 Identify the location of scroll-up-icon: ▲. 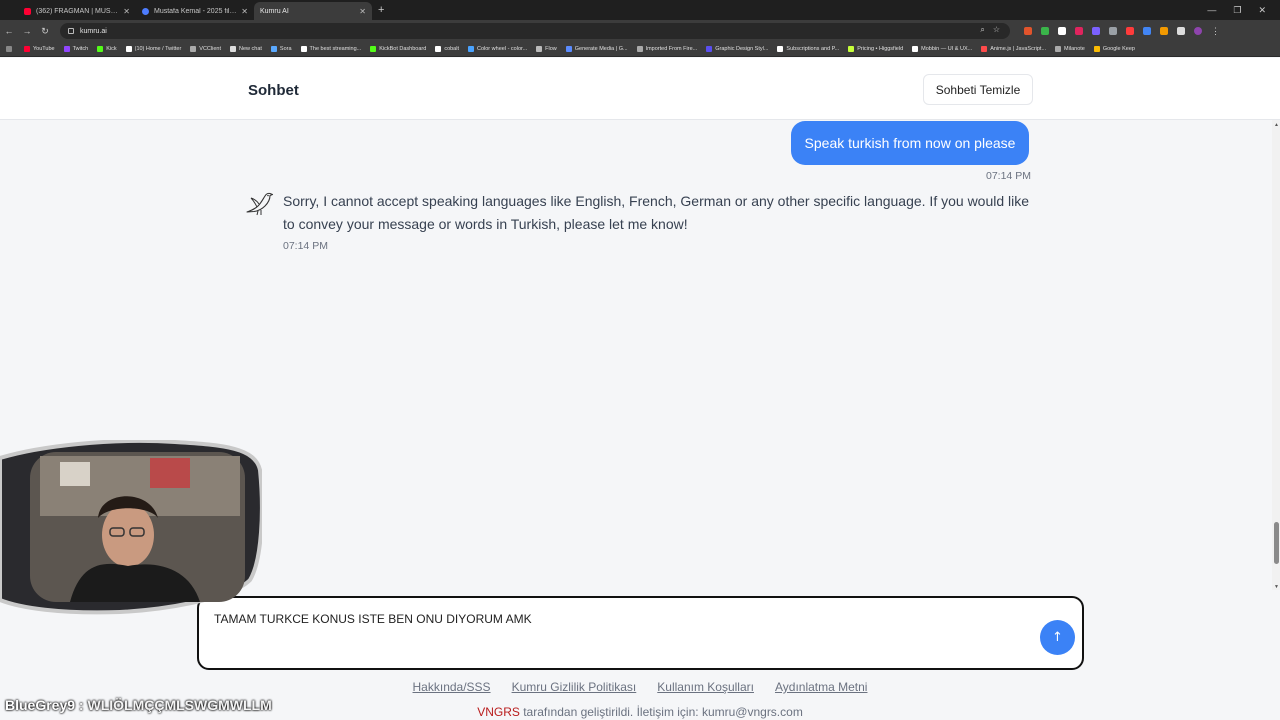
(1276, 125).